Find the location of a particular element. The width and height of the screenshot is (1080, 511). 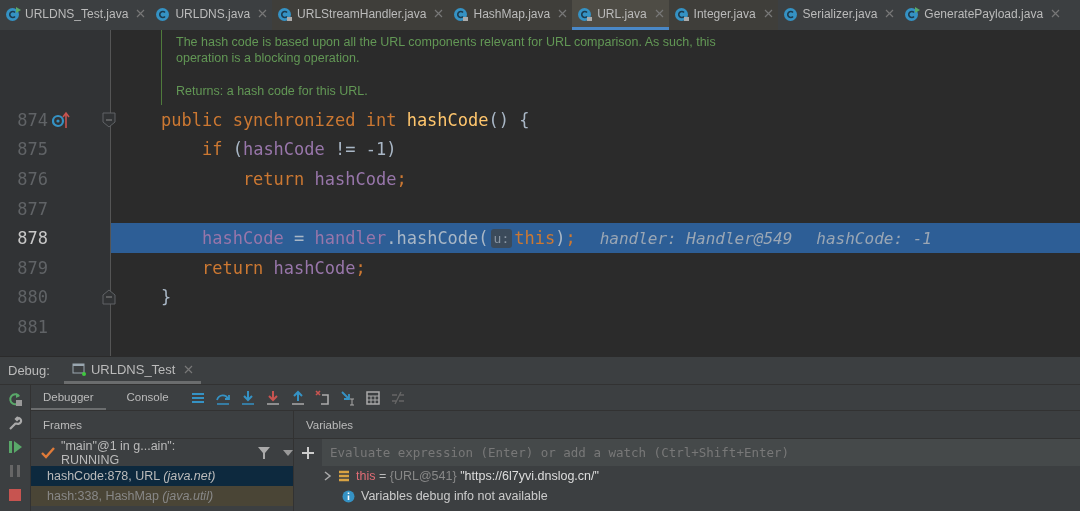

rerun-icon is located at coordinates (15, 399).